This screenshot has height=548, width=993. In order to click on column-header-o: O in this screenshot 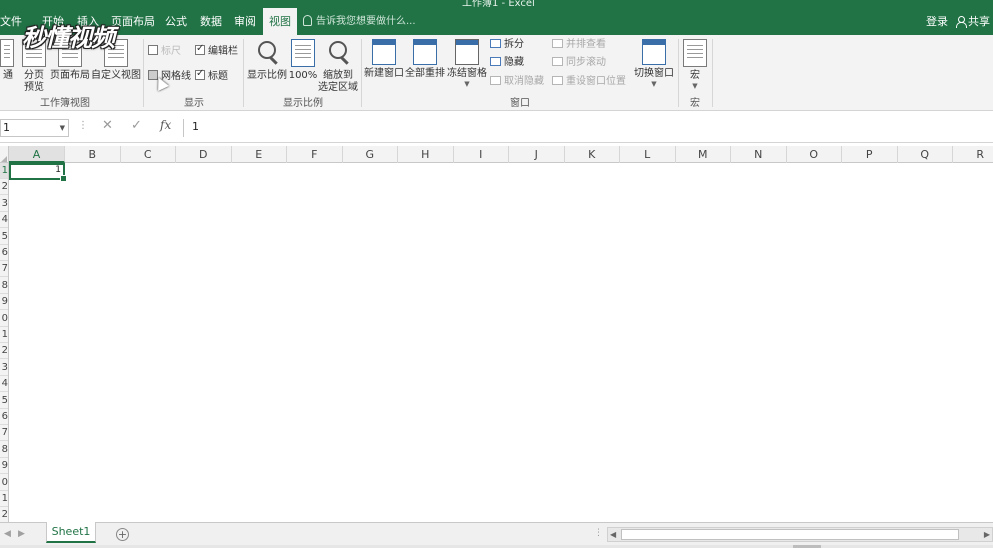, I will do `click(814, 154)`.